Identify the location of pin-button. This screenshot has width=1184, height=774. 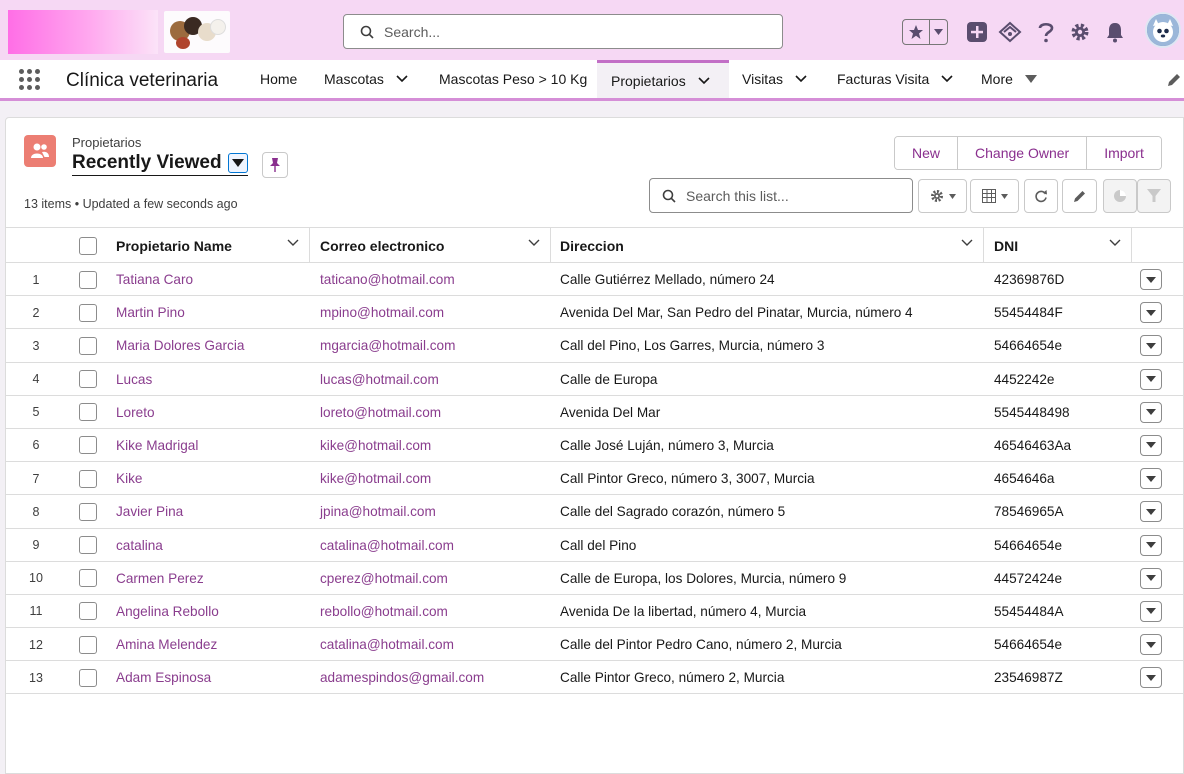
(275, 165).